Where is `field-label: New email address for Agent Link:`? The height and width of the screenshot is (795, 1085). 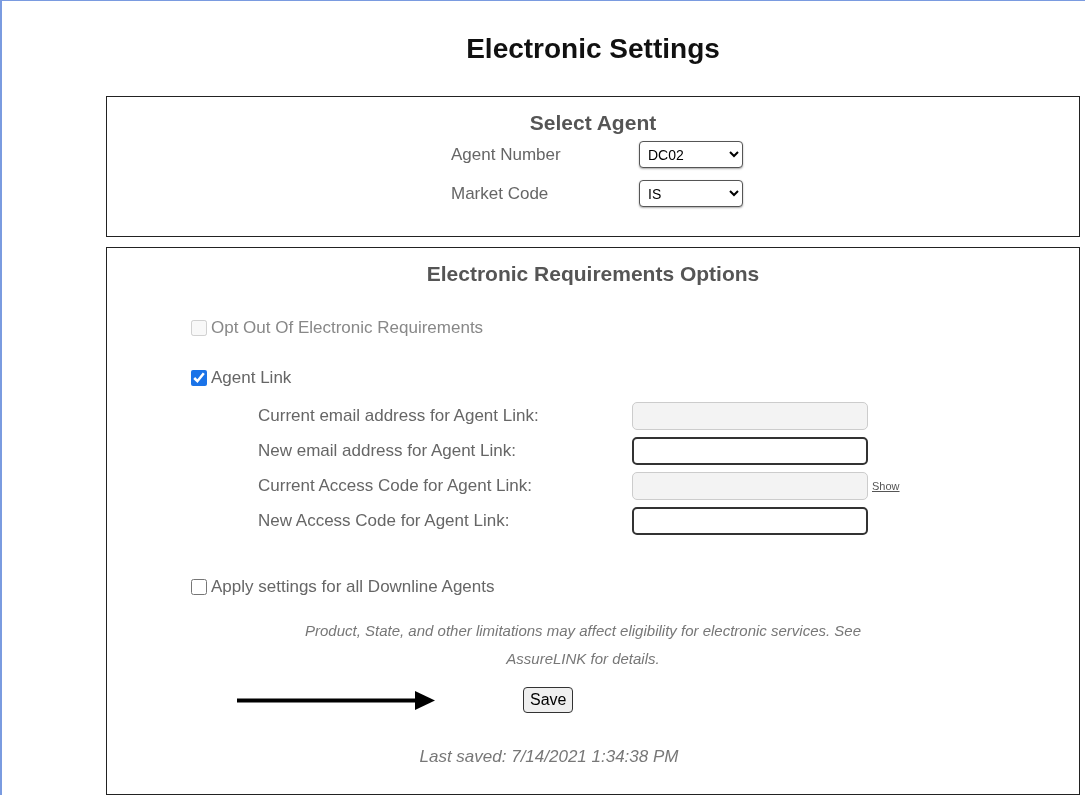 field-label: New email address for Agent Link: is located at coordinates (387, 451).